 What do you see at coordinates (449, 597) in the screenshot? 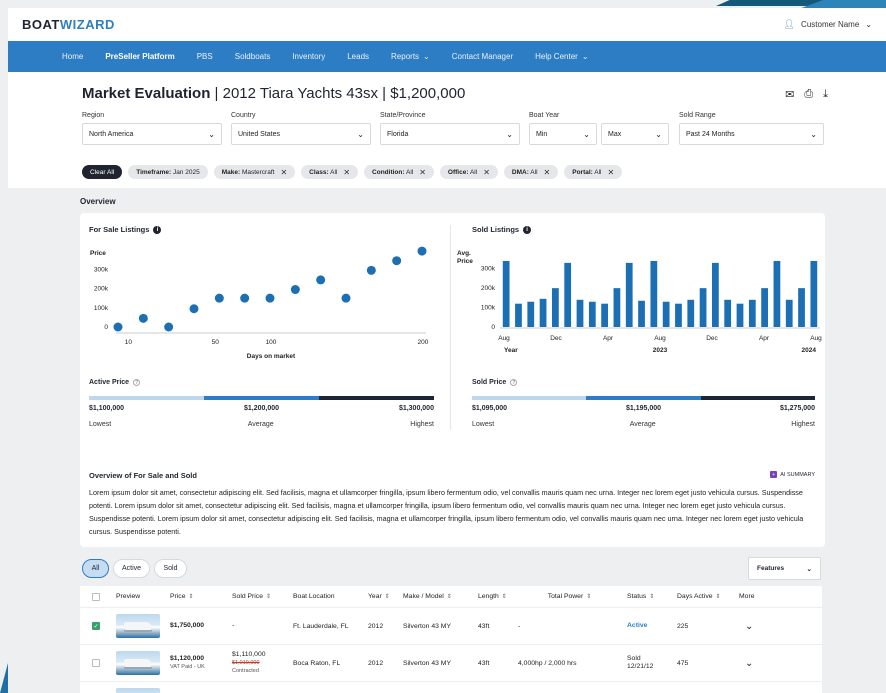
I see `sort-icon: ⇕` at bounding box center [449, 597].